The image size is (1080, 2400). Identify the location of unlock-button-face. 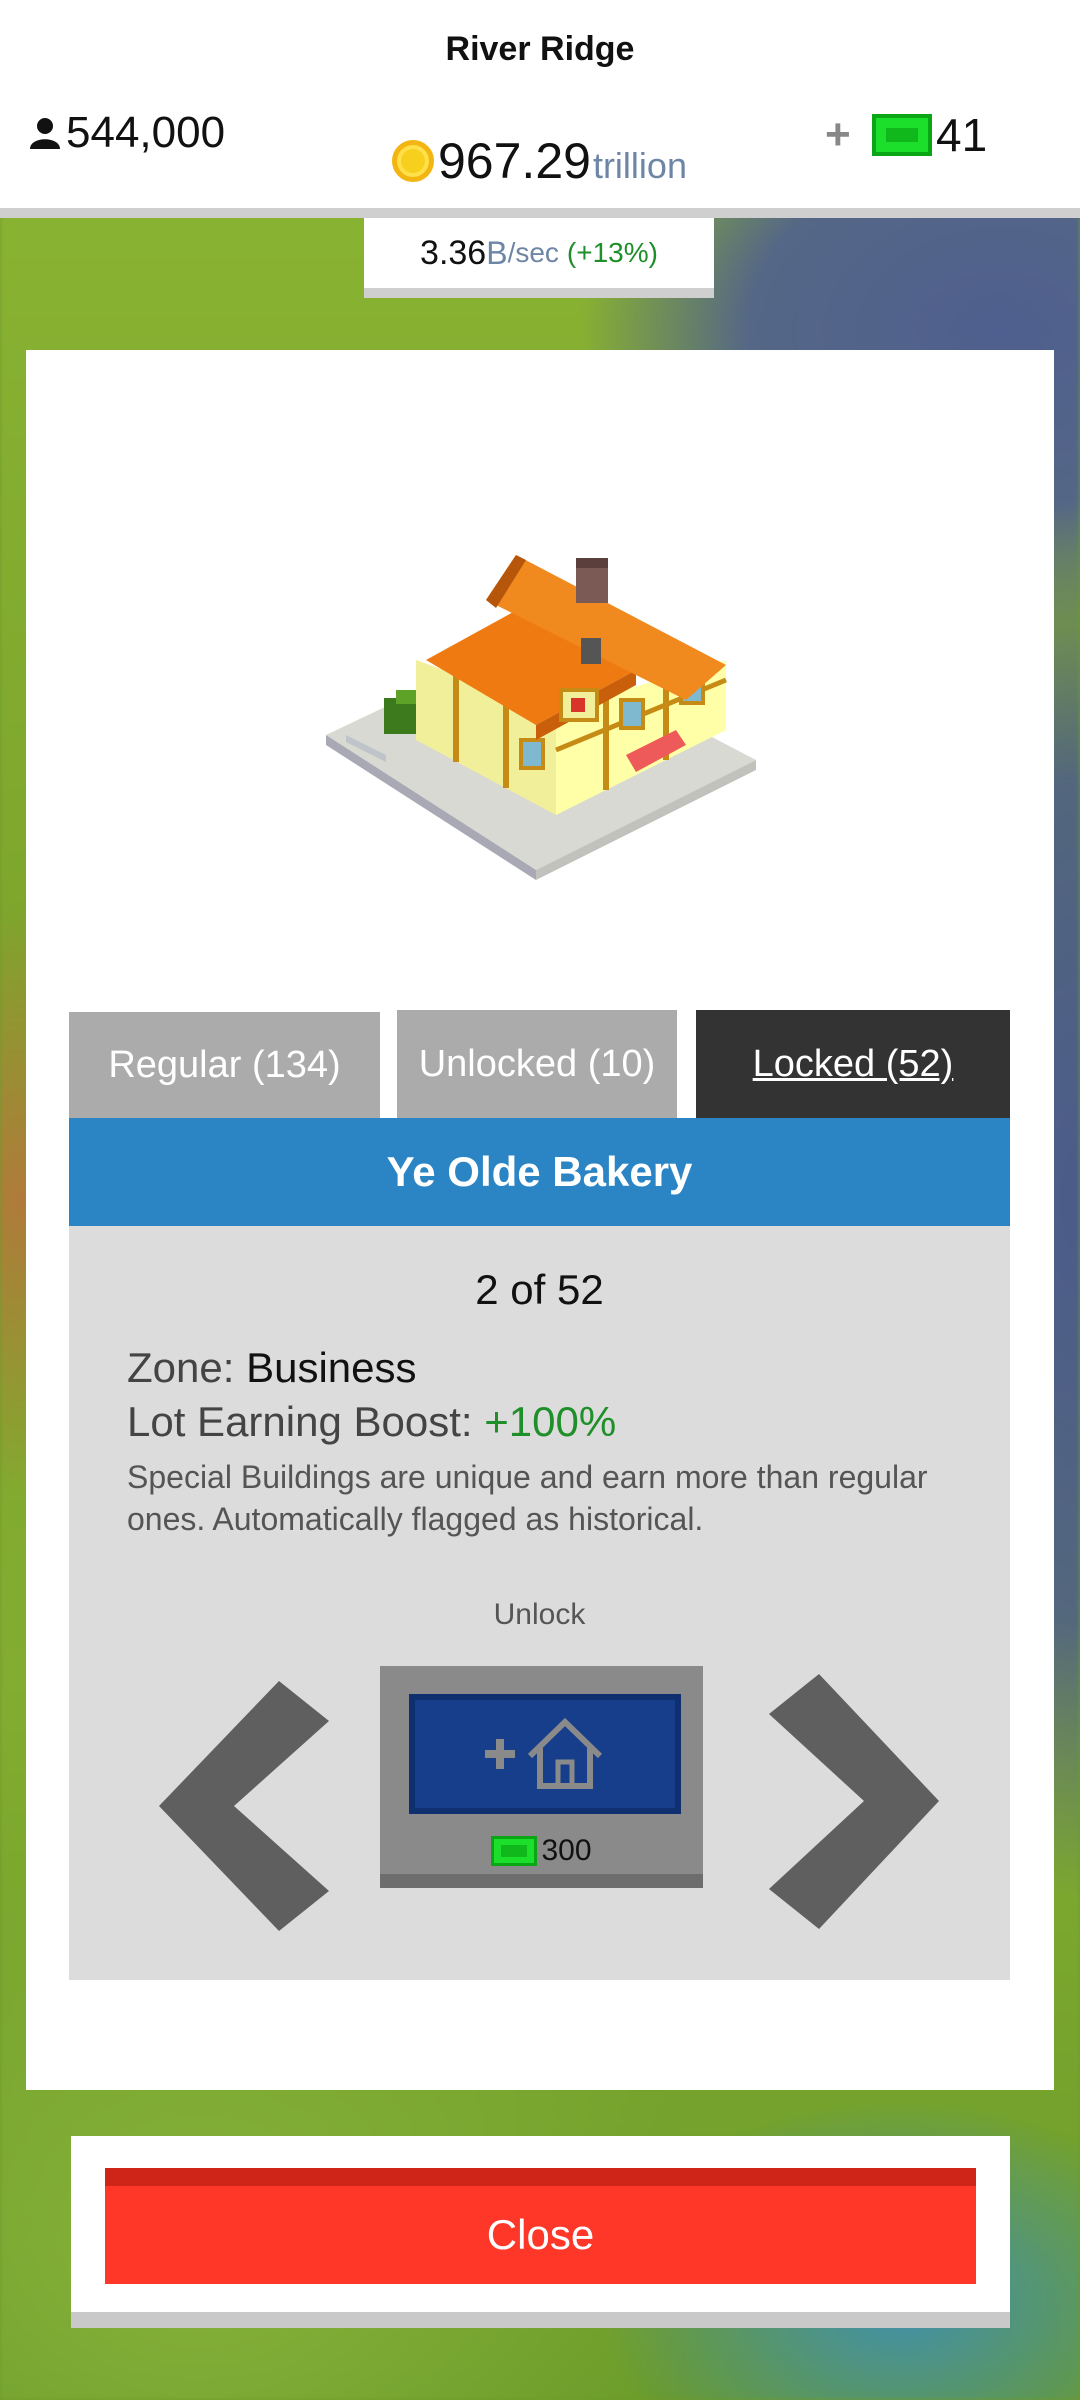
(545, 1754).